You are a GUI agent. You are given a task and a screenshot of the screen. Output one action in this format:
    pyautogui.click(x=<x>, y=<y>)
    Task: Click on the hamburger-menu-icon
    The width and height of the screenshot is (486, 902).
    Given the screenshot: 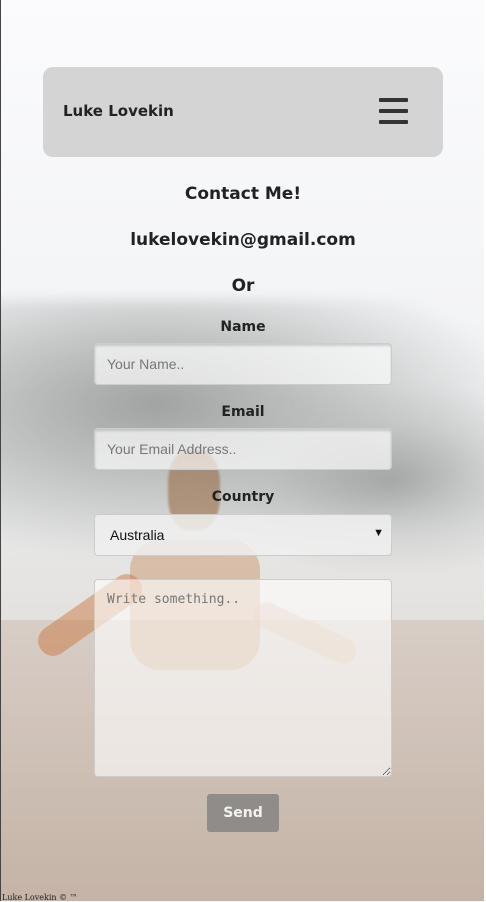 What is the action you would take?
    pyautogui.click(x=394, y=112)
    